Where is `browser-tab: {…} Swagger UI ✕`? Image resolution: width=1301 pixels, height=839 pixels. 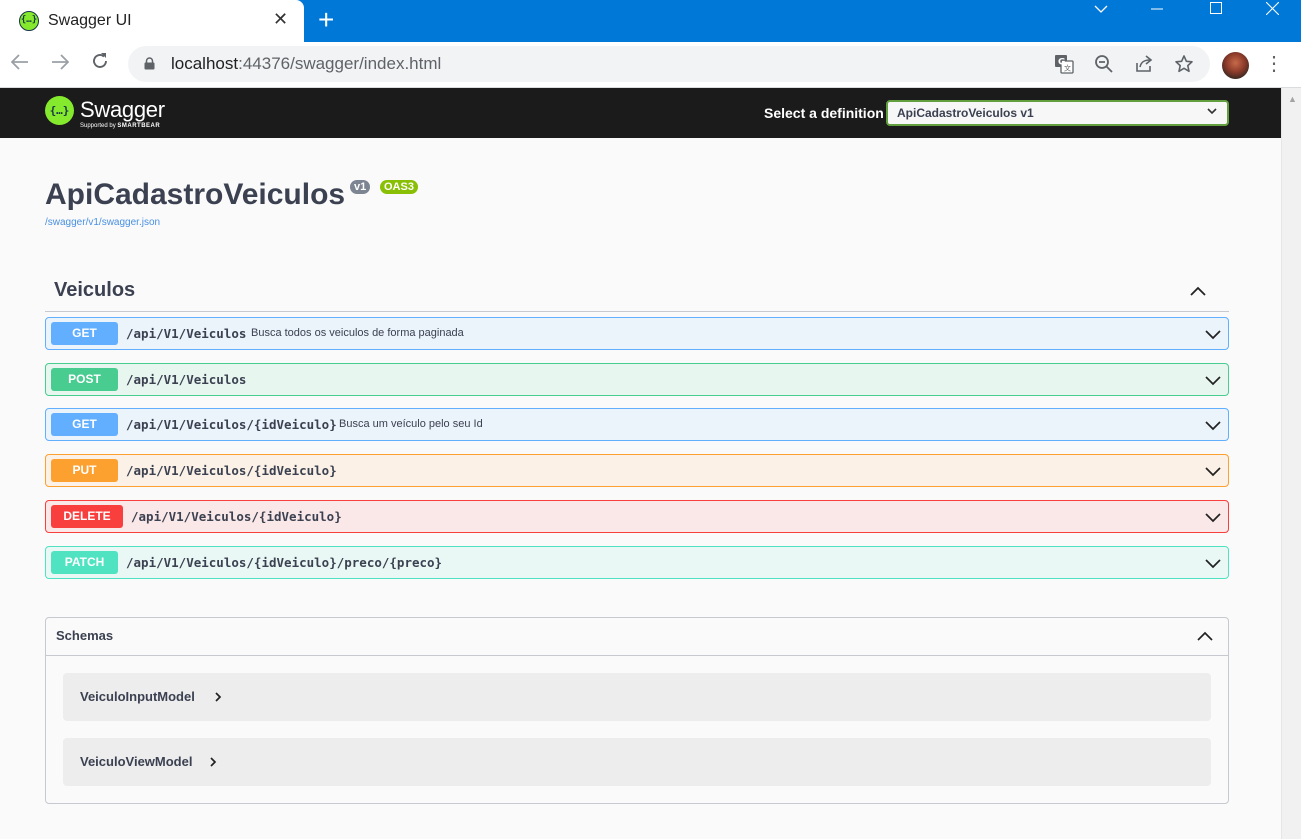
browser-tab: {…} Swagger UI ✕ is located at coordinates (152, 21).